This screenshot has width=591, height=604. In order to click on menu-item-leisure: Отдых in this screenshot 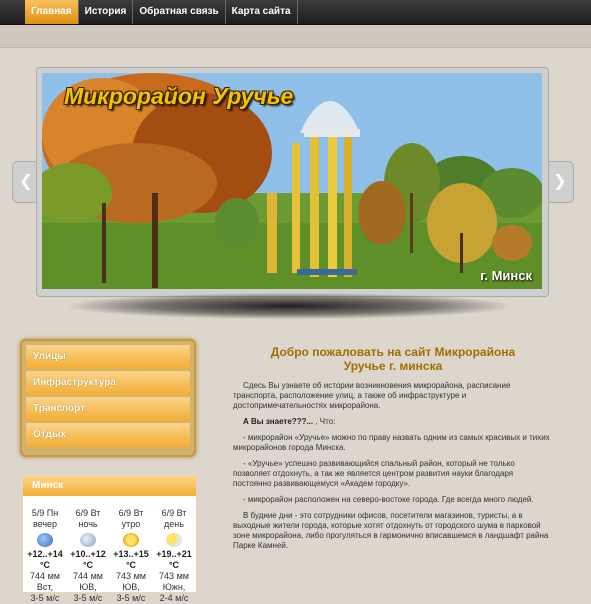, I will do `click(108, 435)`.